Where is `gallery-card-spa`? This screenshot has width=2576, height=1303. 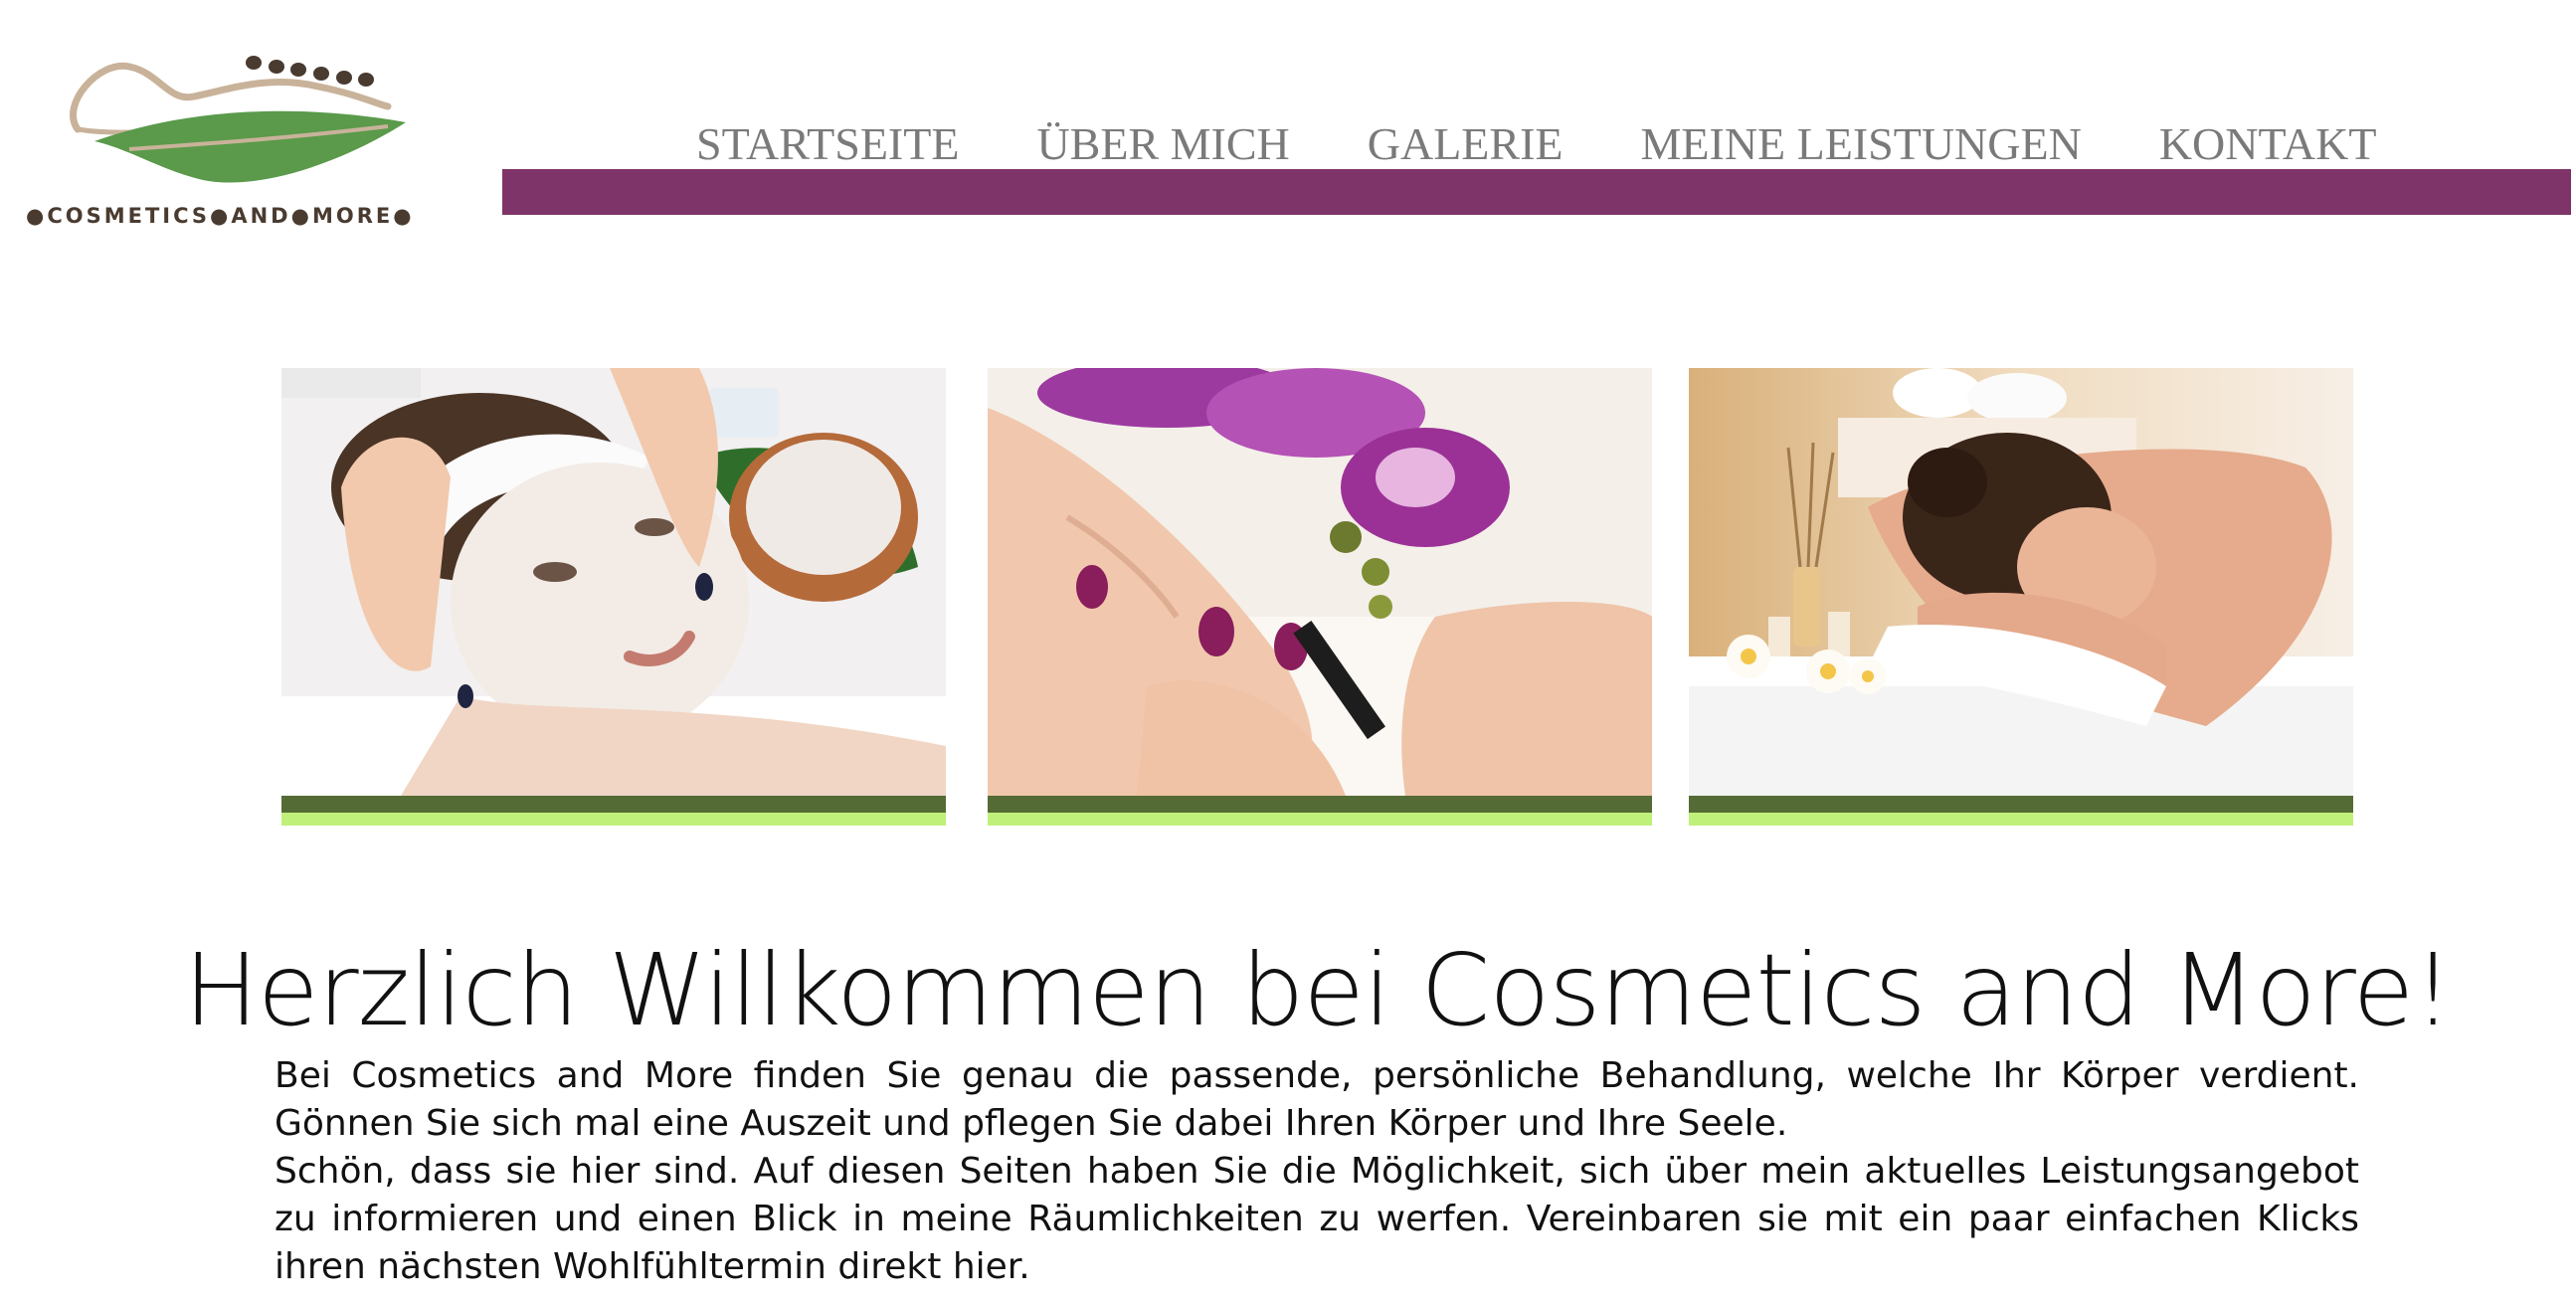
gallery-card-spa is located at coordinates (2021, 597).